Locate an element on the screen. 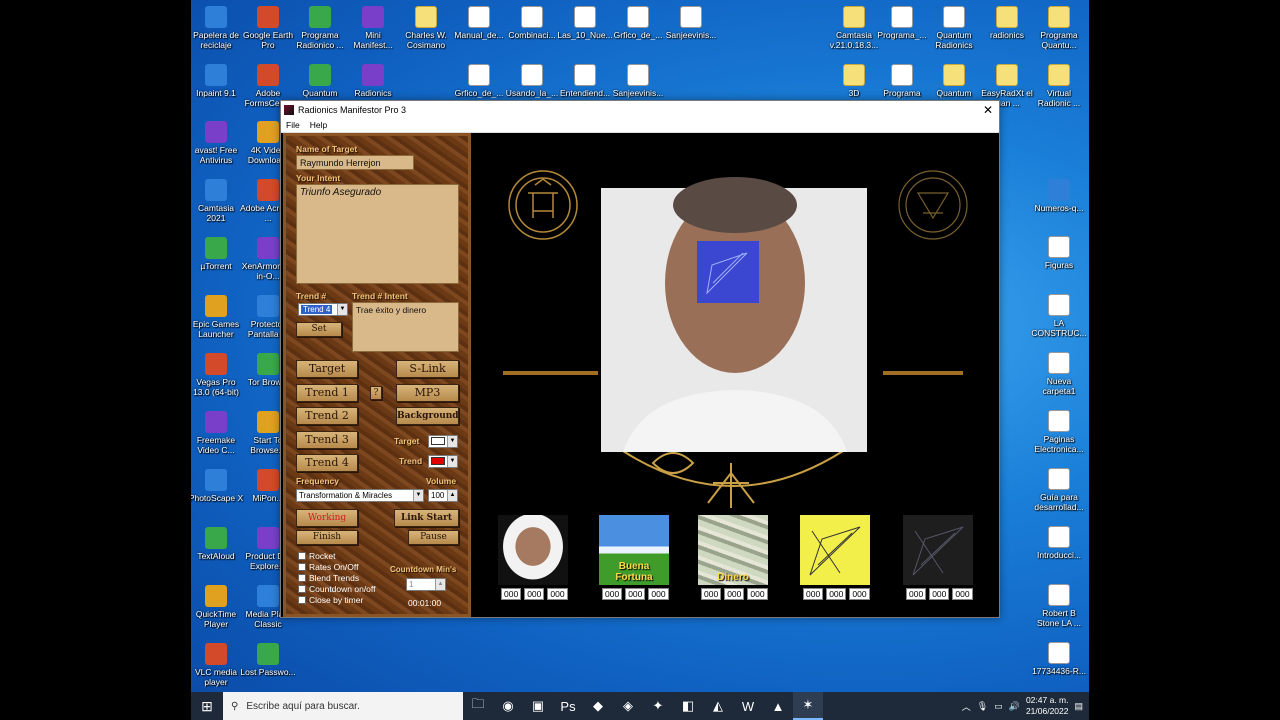 Image resolution: width=1280 pixels, height=720 pixels. volume-icon: 🔊 is located at coordinates (1014, 706).